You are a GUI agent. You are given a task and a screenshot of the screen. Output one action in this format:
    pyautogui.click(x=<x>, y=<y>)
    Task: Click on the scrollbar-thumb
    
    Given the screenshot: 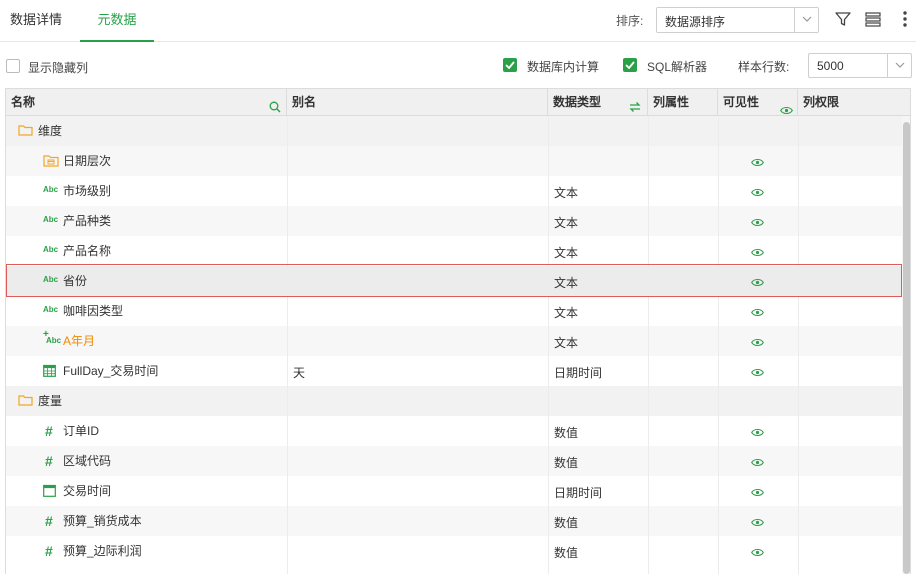 What is the action you would take?
    pyautogui.click(x=906, y=348)
    